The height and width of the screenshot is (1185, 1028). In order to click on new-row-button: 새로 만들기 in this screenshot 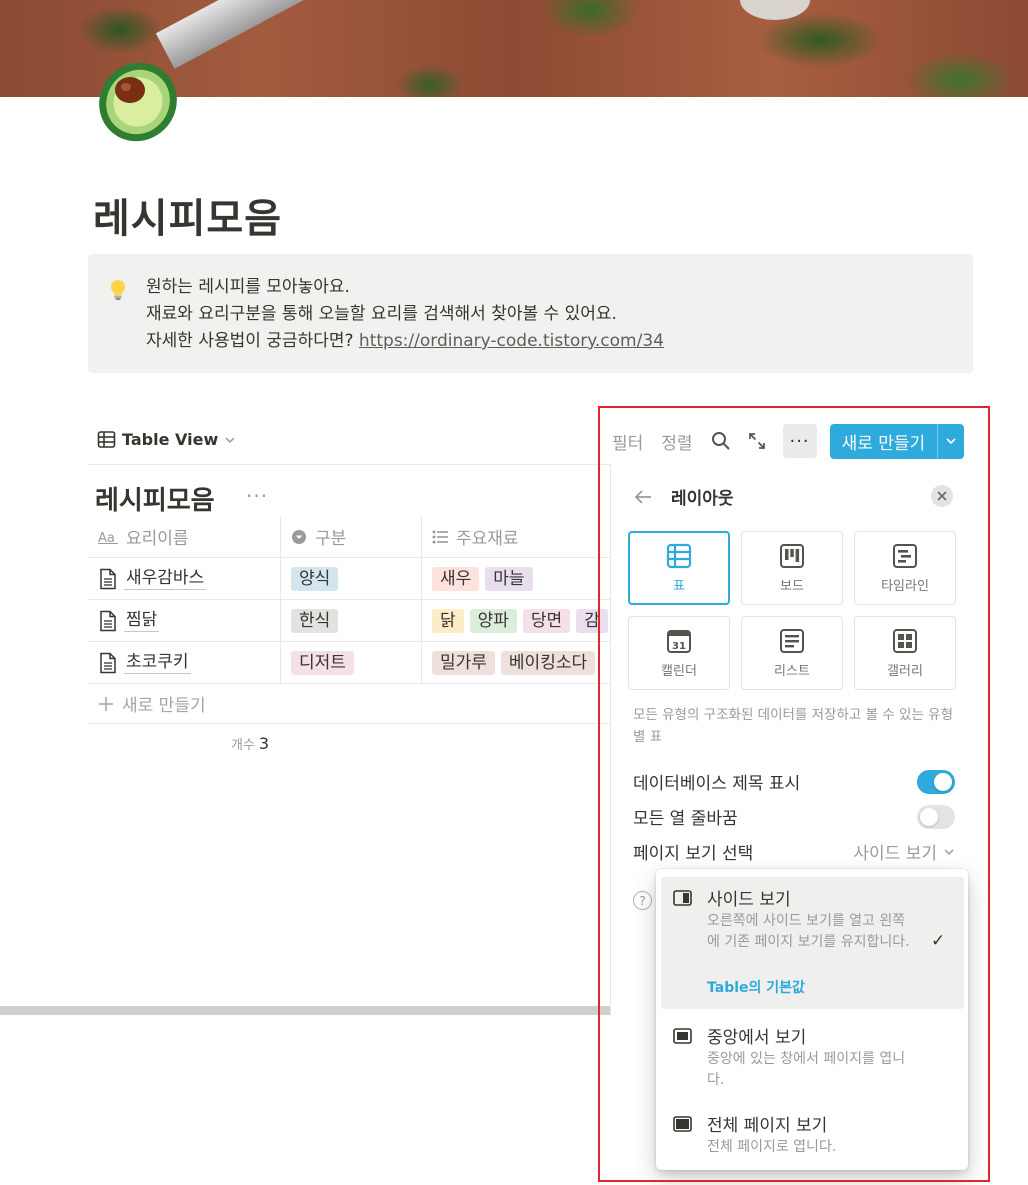, I will do `click(349, 704)`.